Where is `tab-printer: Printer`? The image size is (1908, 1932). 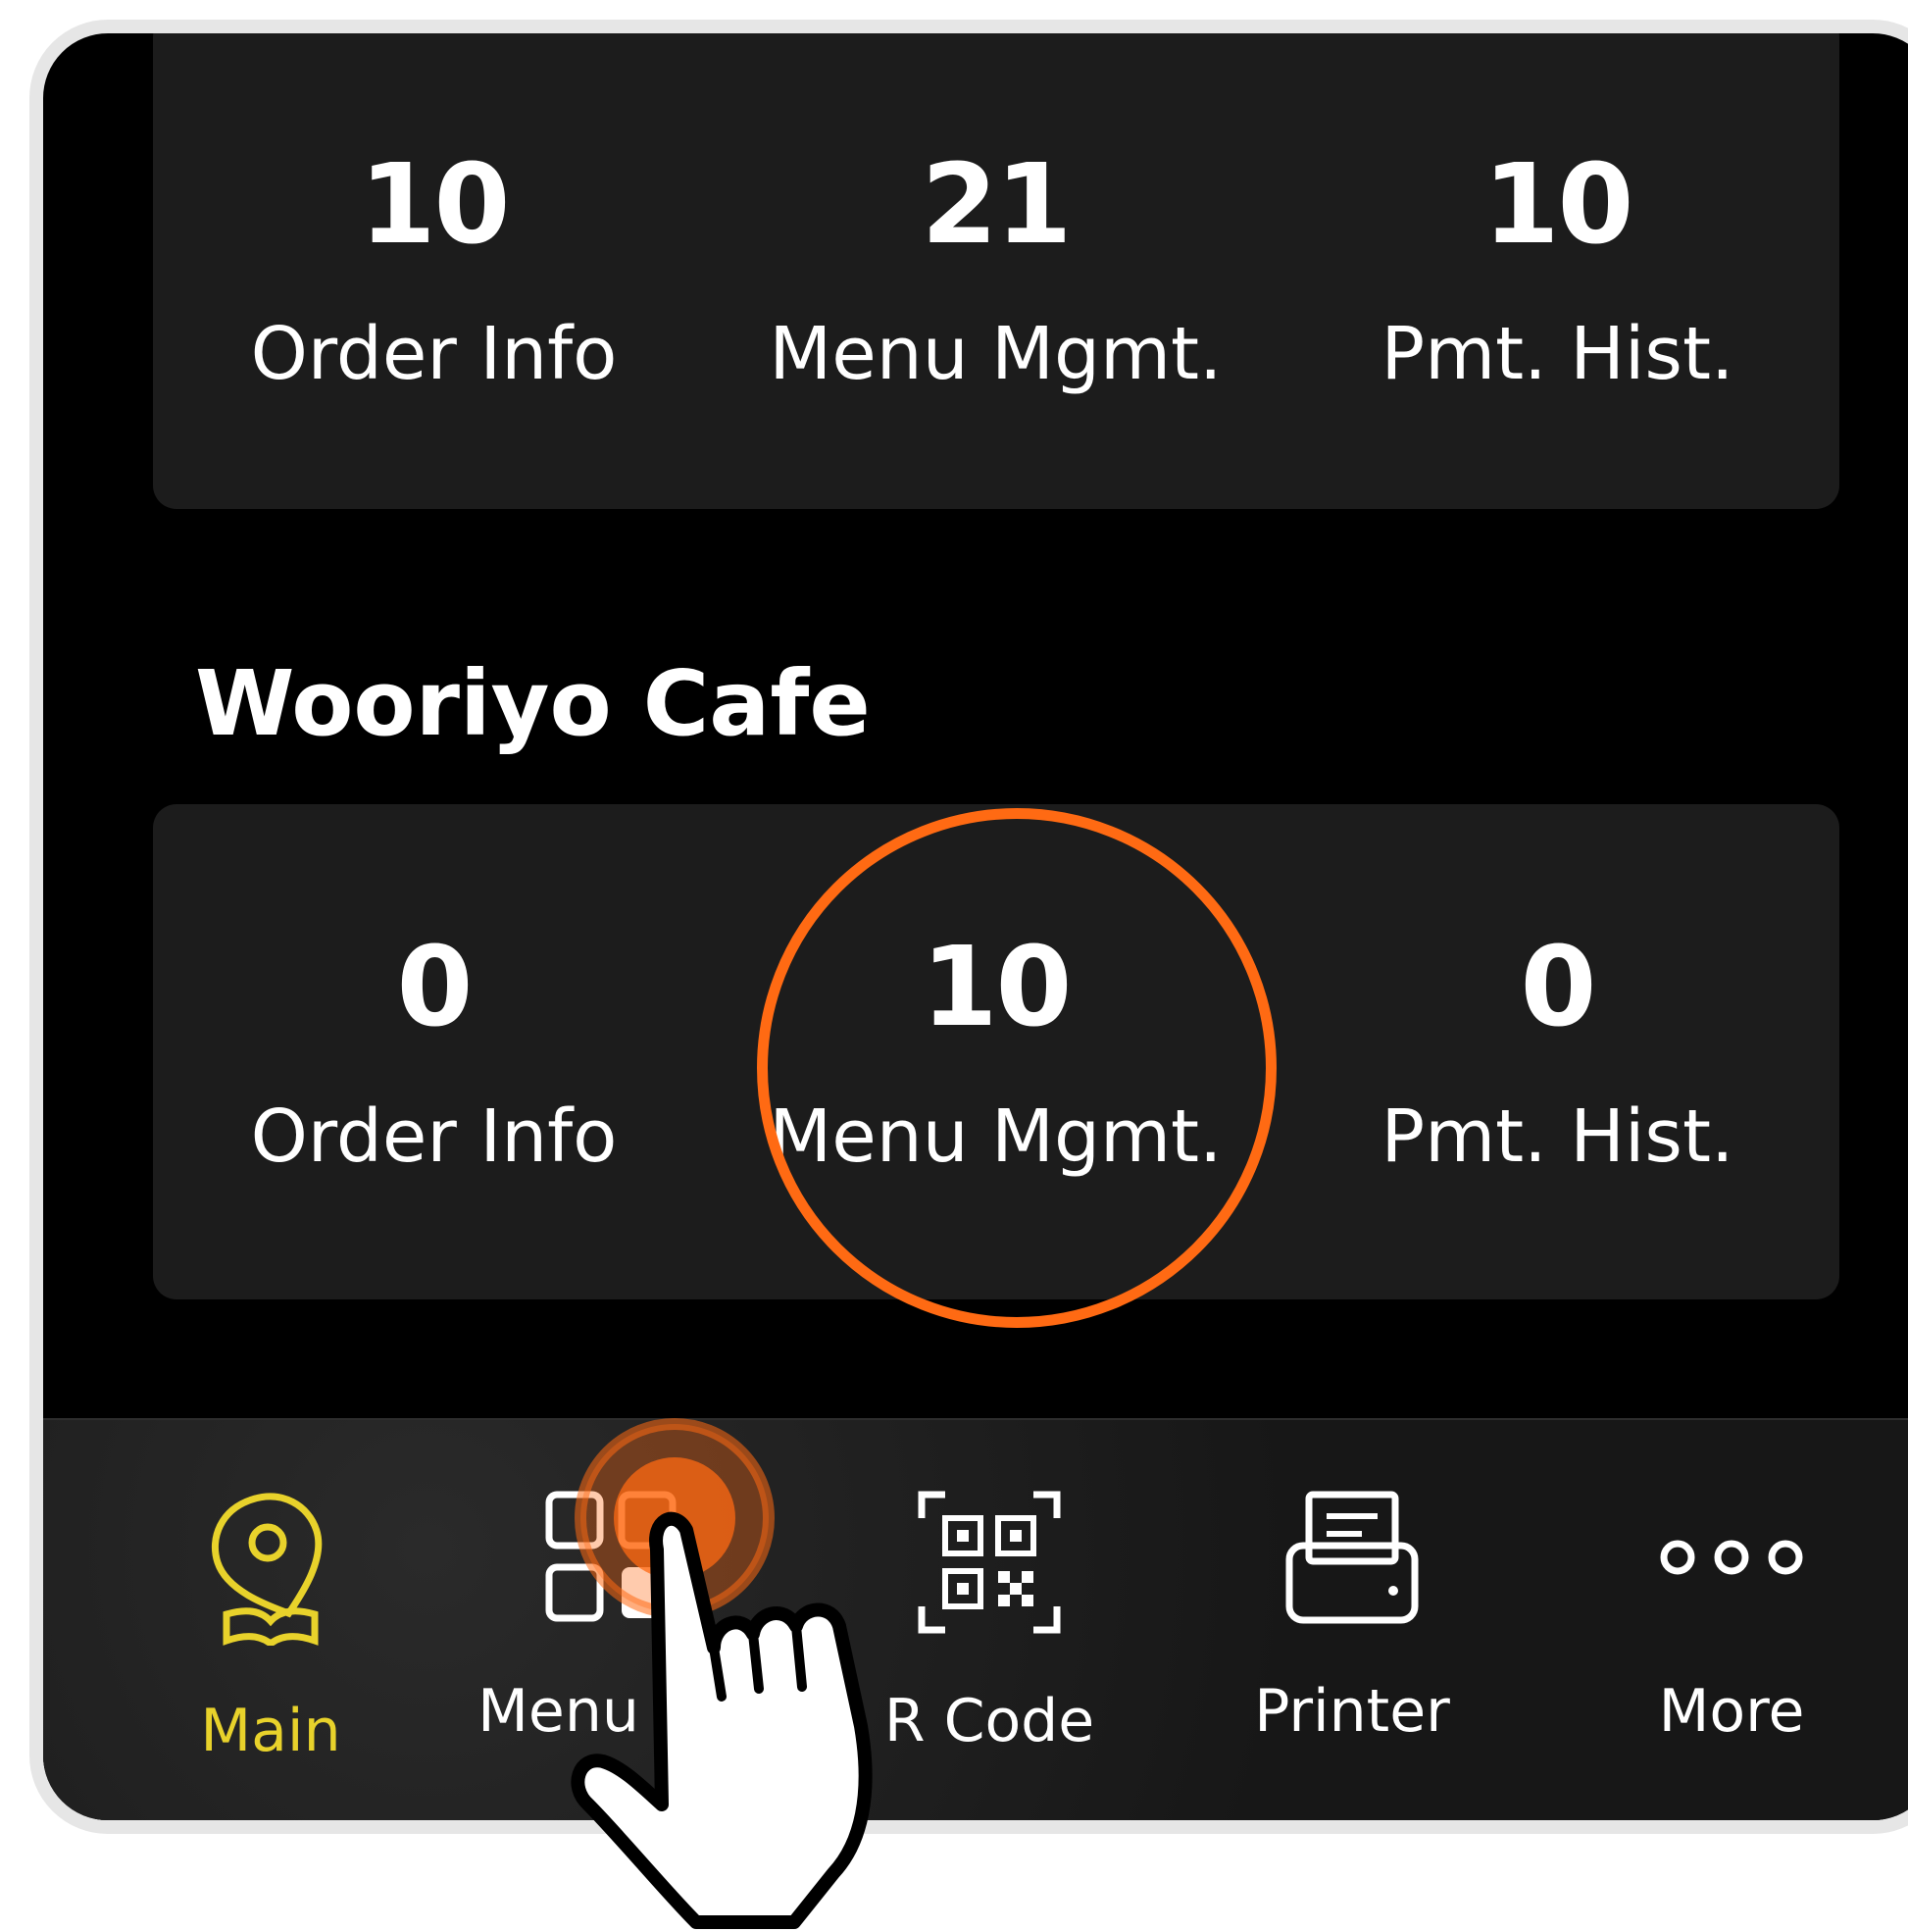 tab-printer: Printer is located at coordinates (1352, 1618).